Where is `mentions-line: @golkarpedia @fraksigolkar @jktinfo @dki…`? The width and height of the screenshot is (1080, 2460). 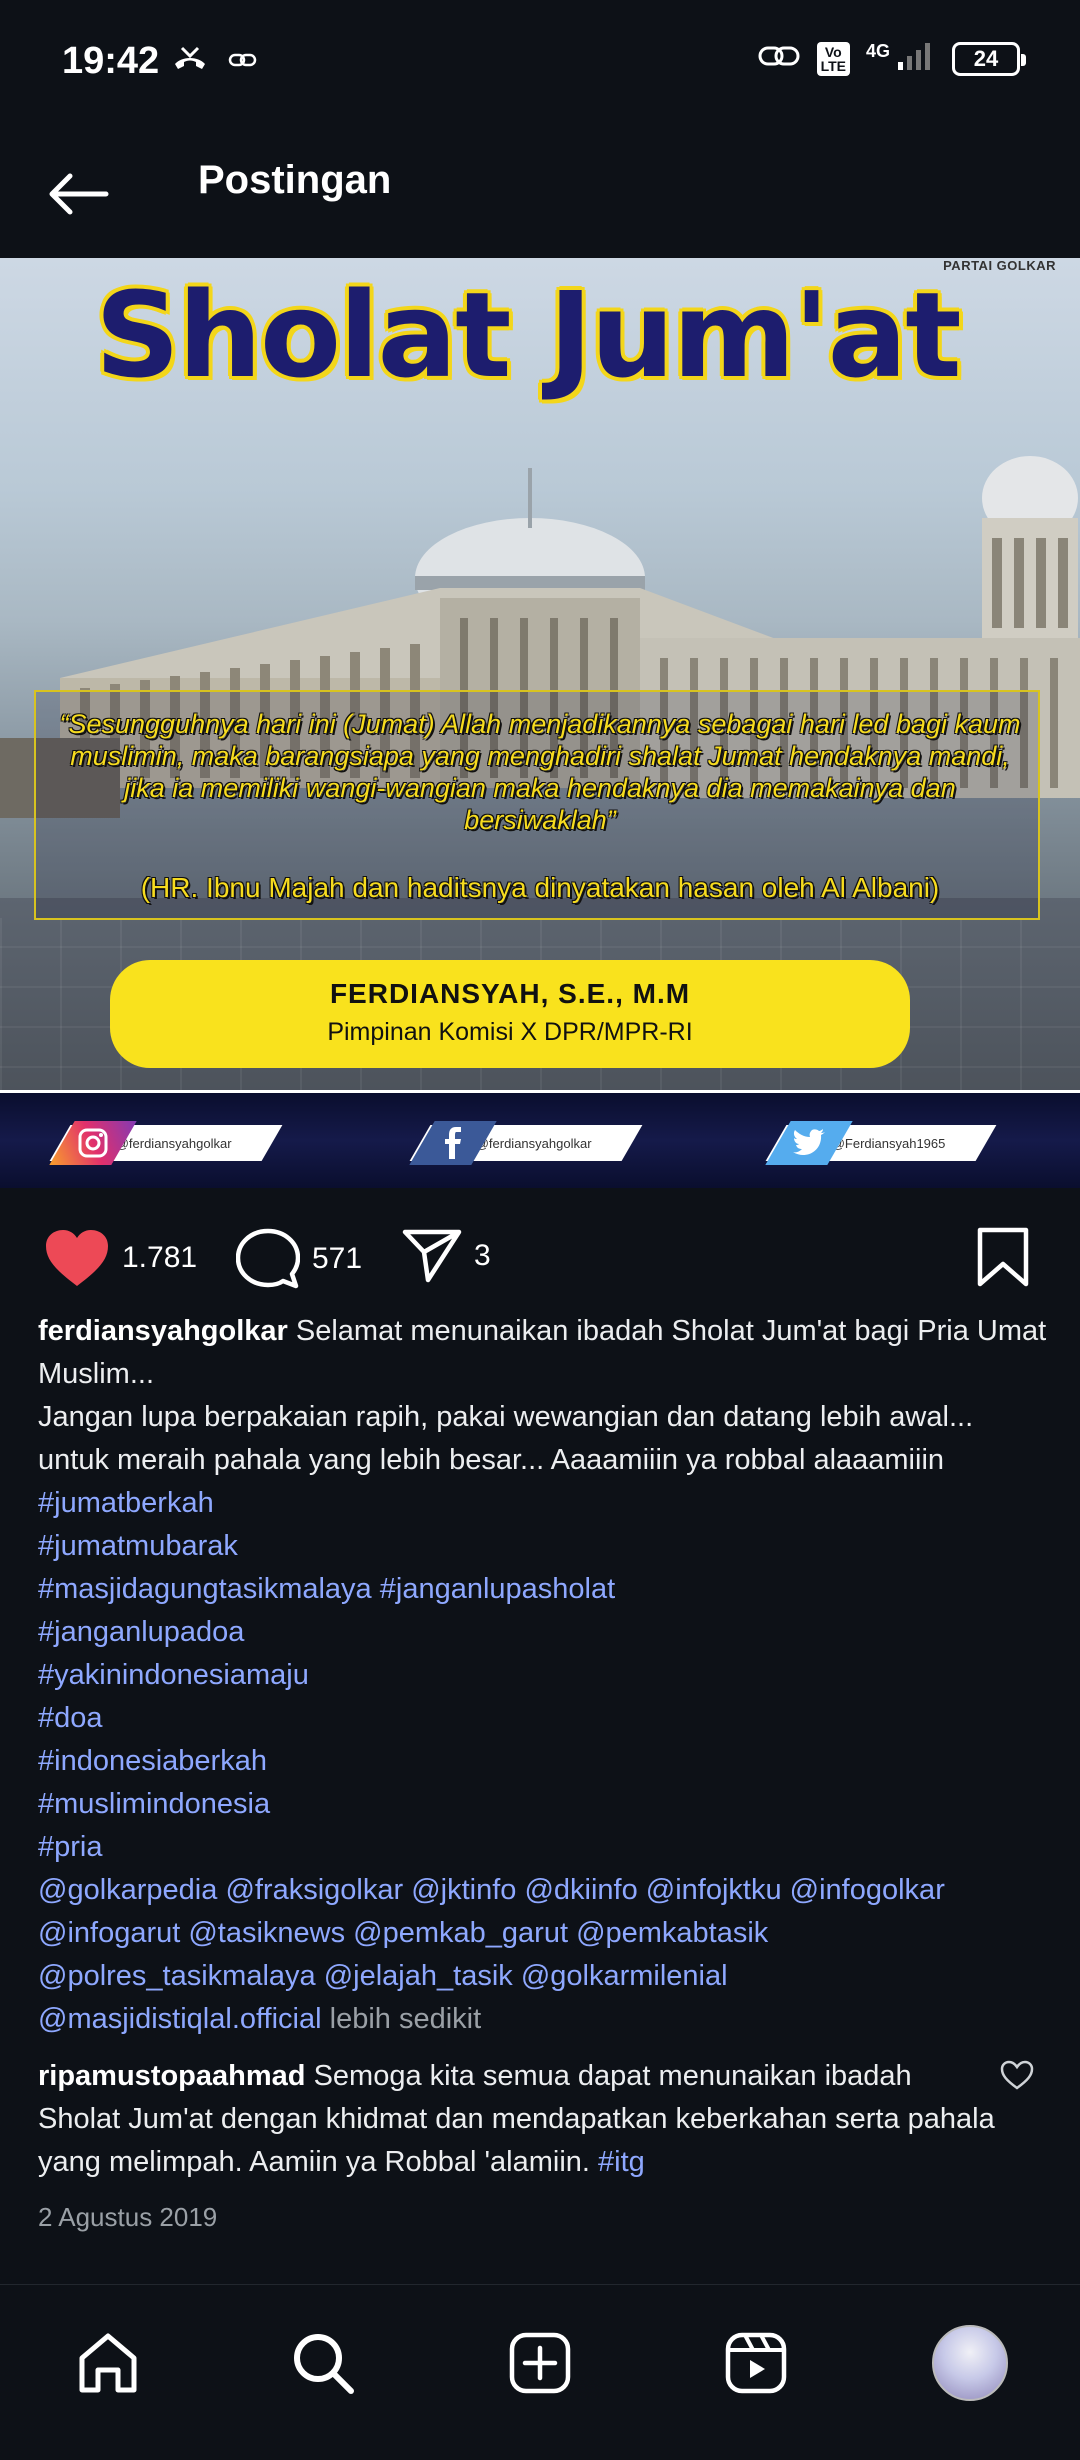 mentions-line: @golkarpedia @fraksigolkar @jktinfo @dki… is located at coordinates (543, 1890).